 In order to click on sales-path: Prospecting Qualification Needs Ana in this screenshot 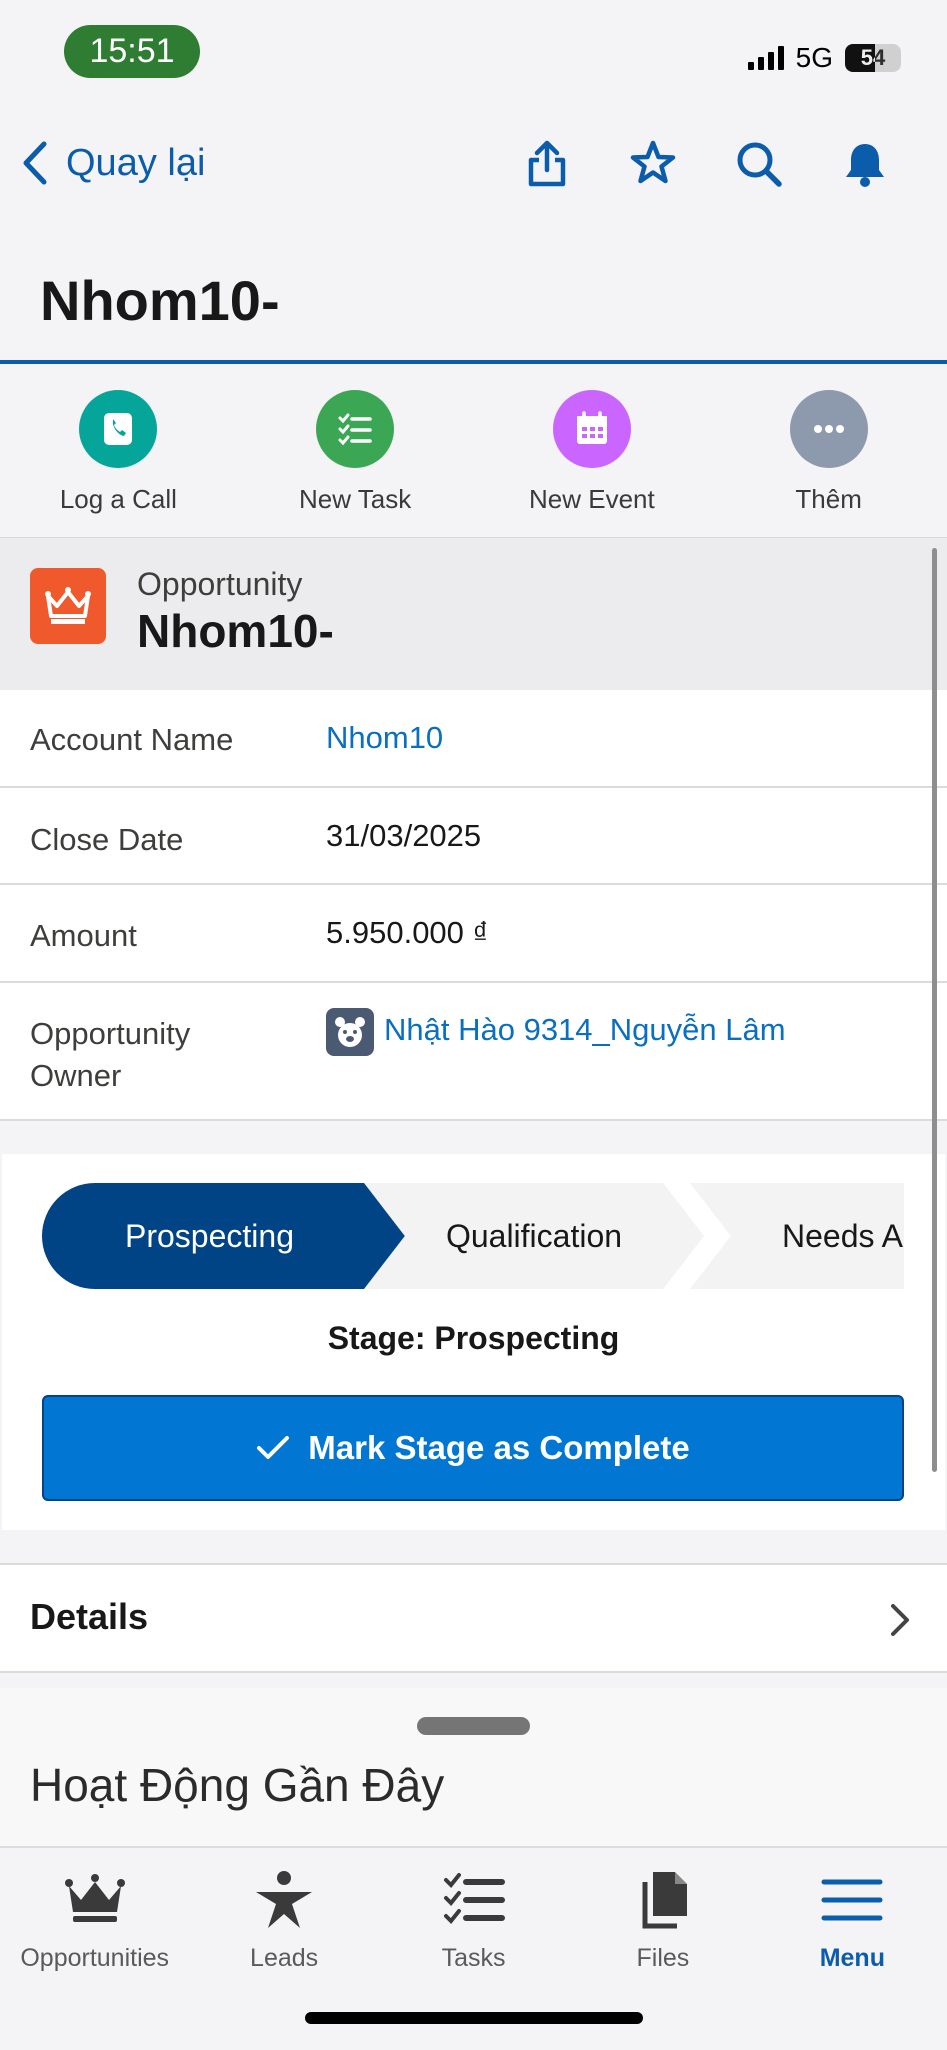, I will do `click(473, 1236)`.